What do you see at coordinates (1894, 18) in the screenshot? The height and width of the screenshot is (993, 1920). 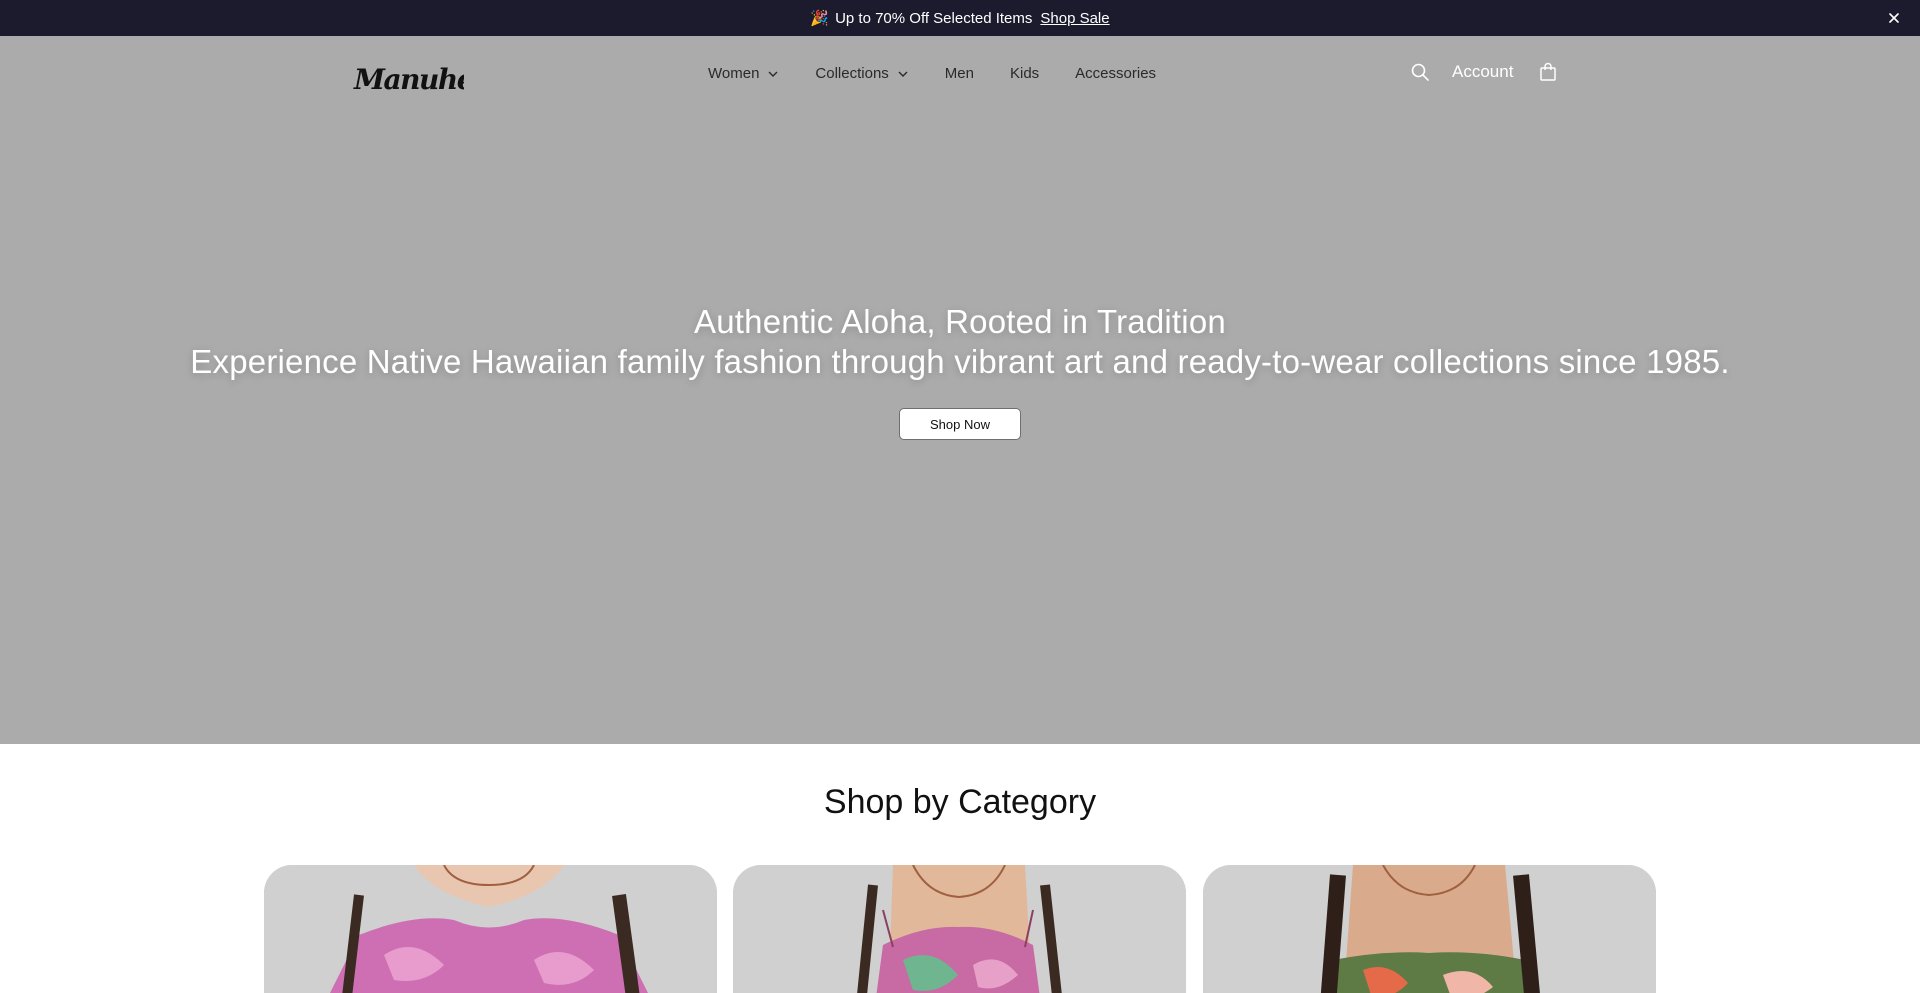 I see `close-icon` at bounding box center [1894, 18].